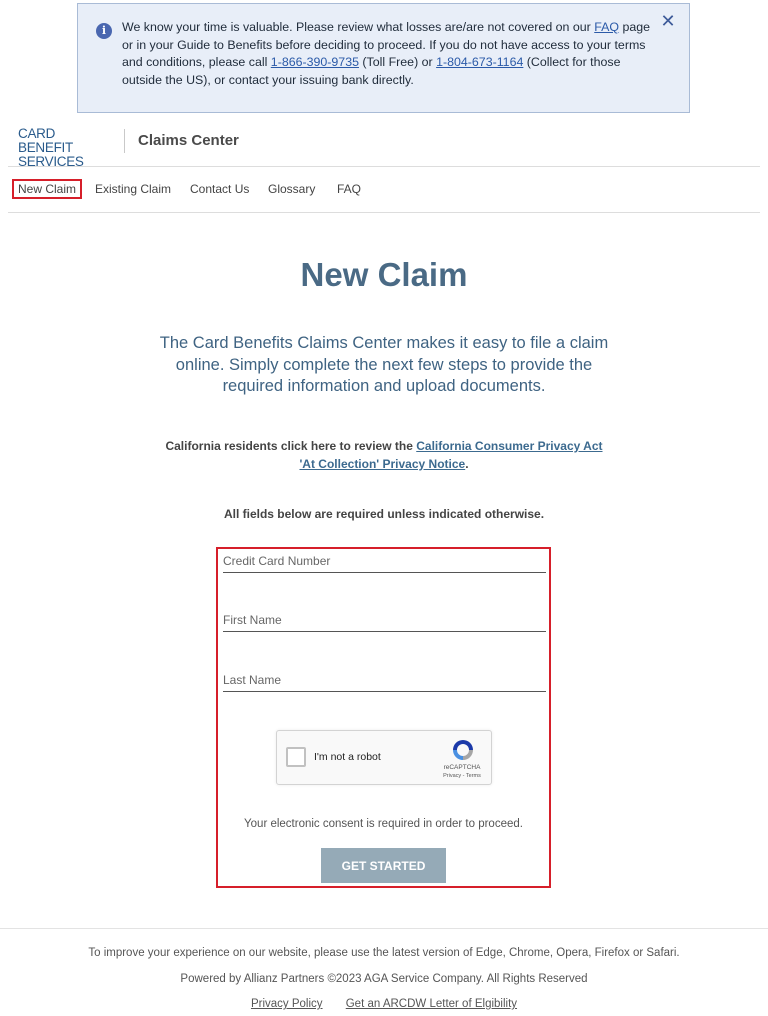 This screenshot has height=1016, width=768. I want to click on info-icon: i, so click(104, 31).